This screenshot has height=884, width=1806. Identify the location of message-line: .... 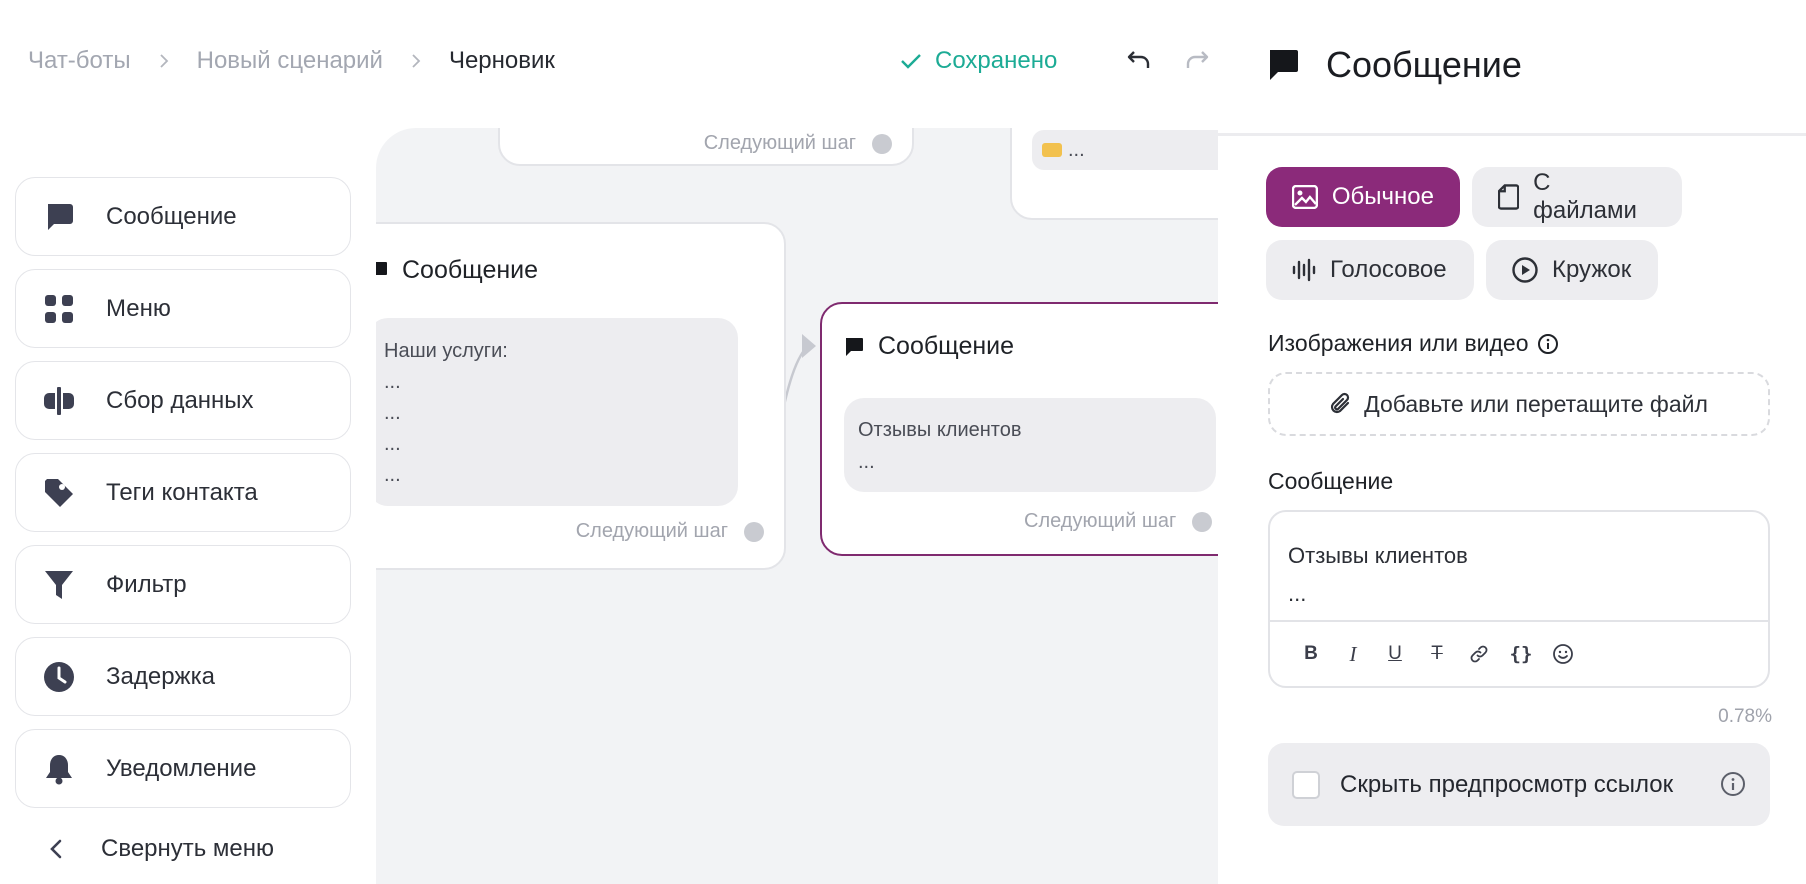
(1297, 593).